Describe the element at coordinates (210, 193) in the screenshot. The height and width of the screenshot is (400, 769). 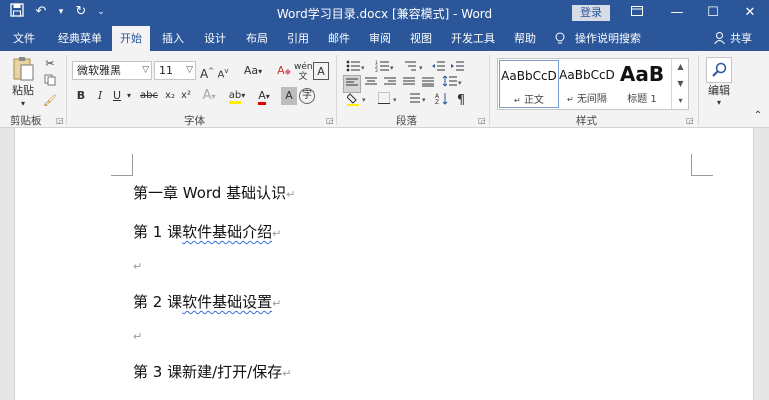
I see `paragraph-text: 第一章 Word 基础认识` at that location.